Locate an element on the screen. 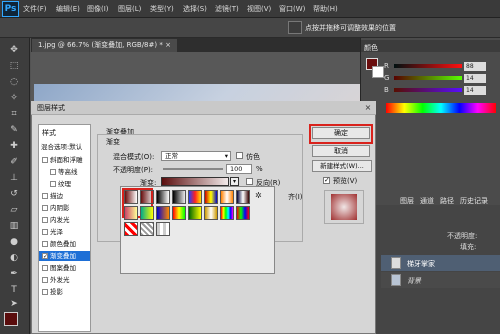  style-item: 等高线 is located at coordinates (64, 172).